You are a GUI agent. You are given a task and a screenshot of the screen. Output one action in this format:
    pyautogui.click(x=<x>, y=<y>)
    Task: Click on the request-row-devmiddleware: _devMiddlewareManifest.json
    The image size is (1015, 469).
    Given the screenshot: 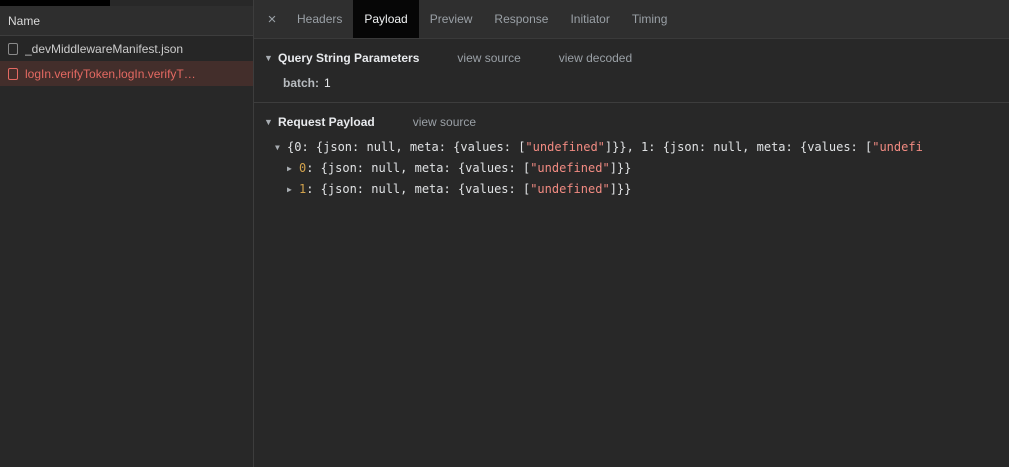 What is the action you would take?
    pyautogui.click(x=126, y=48)
    